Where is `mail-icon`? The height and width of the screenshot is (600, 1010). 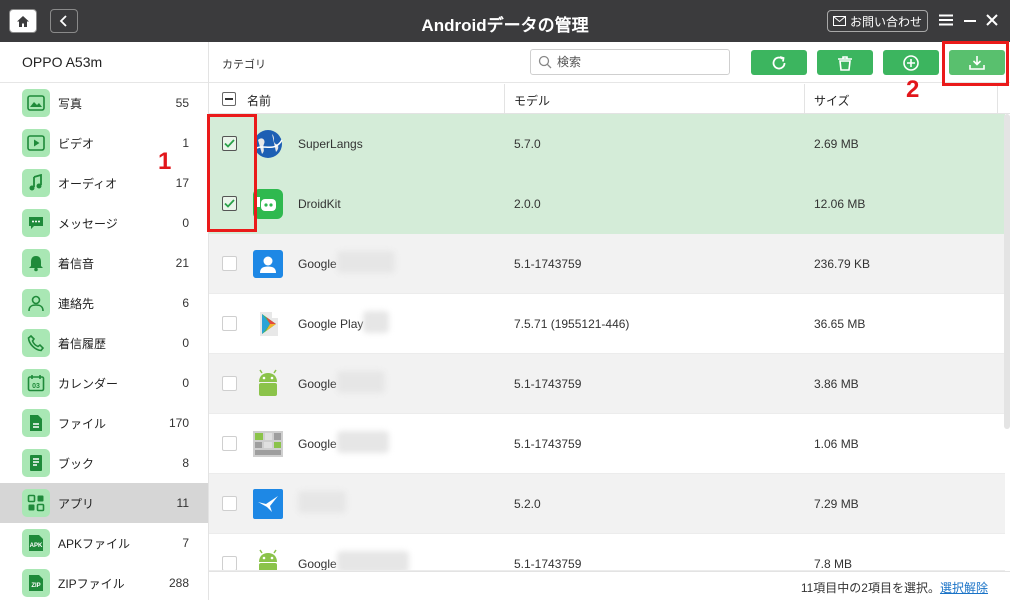 mail-icon is located at coordinates (839, 21).